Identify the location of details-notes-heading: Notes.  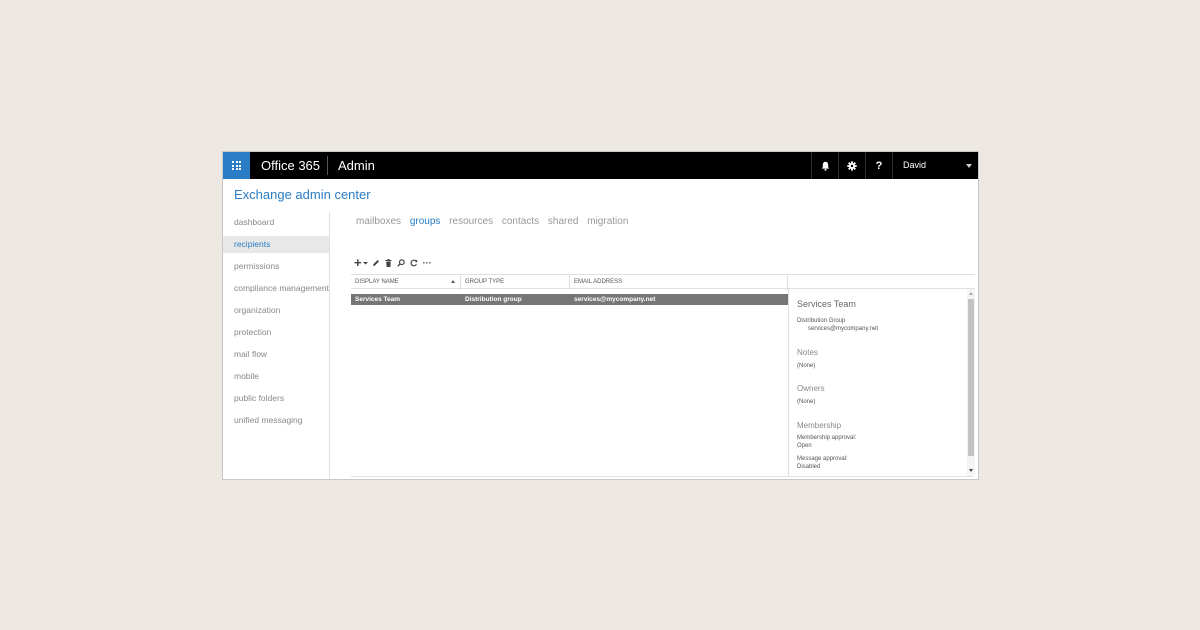
(807, 352).